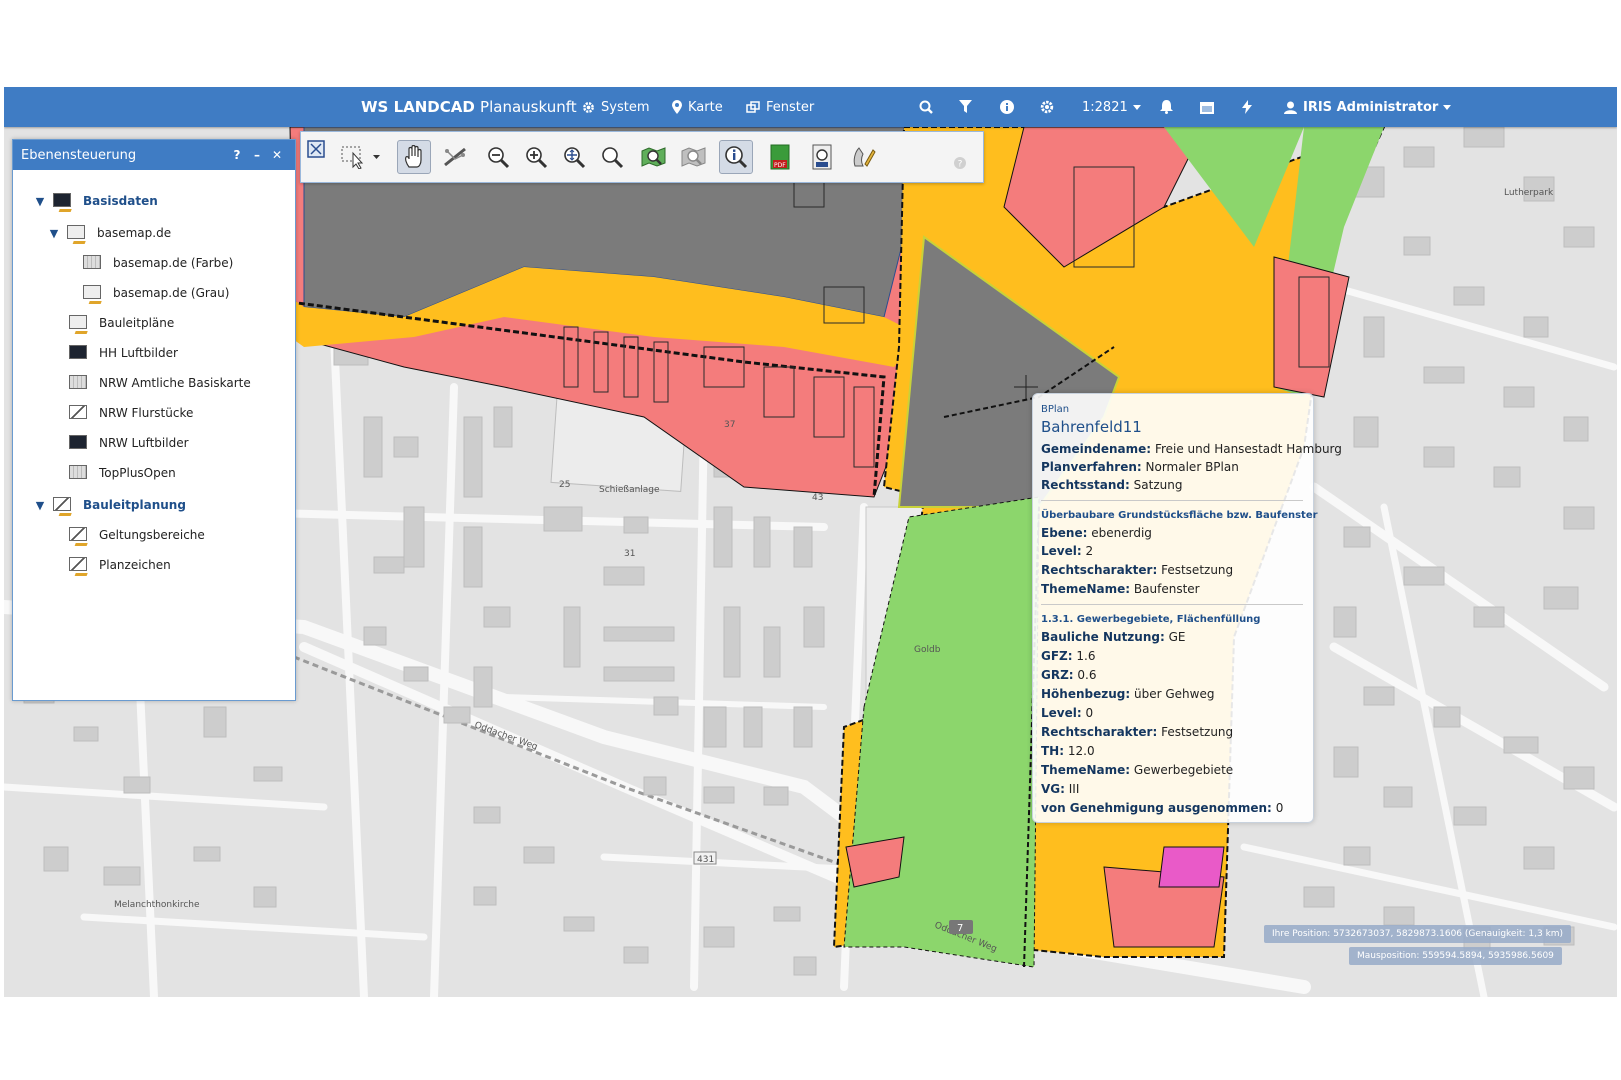  I want to click on map-label-house-number: 43, so click(817, 498).